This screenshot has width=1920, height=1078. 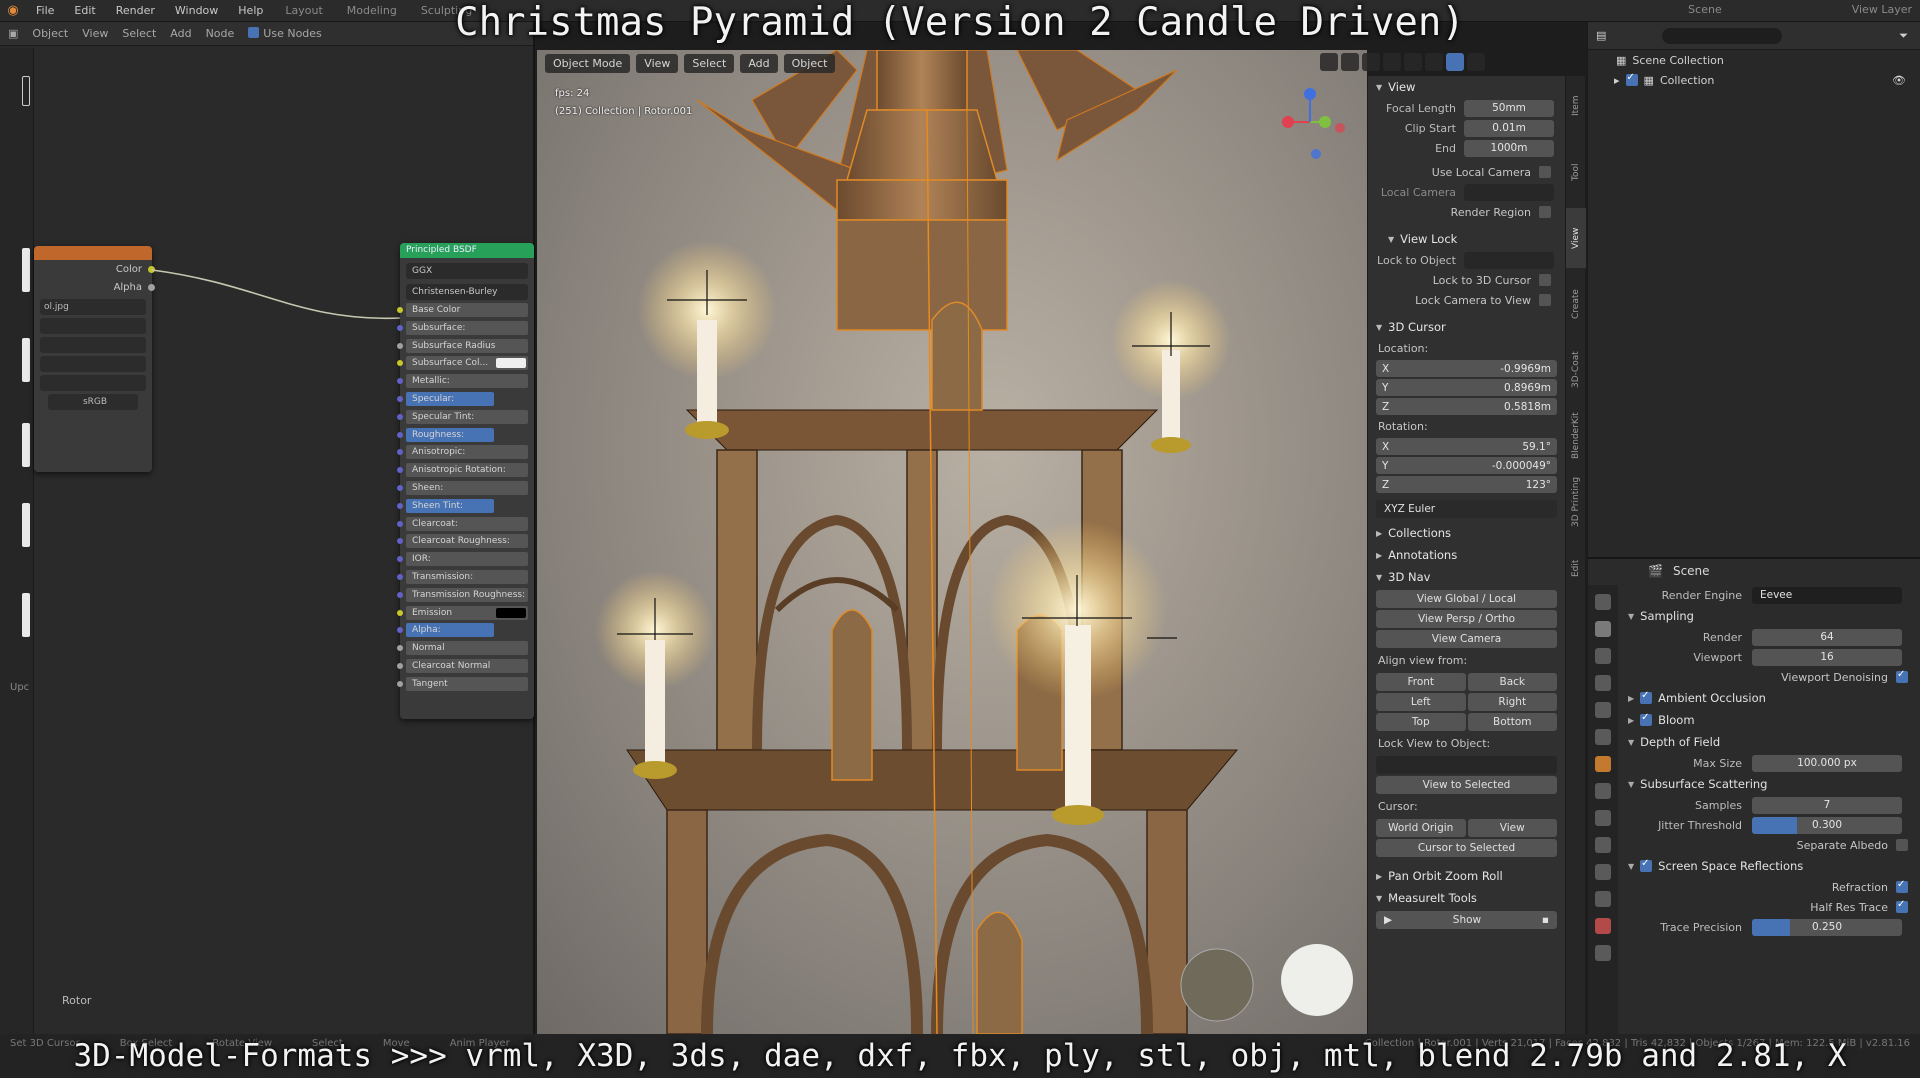 What do you see at coordinates (1603, 872) in the screenshot?
I see `constraints-tab-icon` at bounding box center [1603, 872].